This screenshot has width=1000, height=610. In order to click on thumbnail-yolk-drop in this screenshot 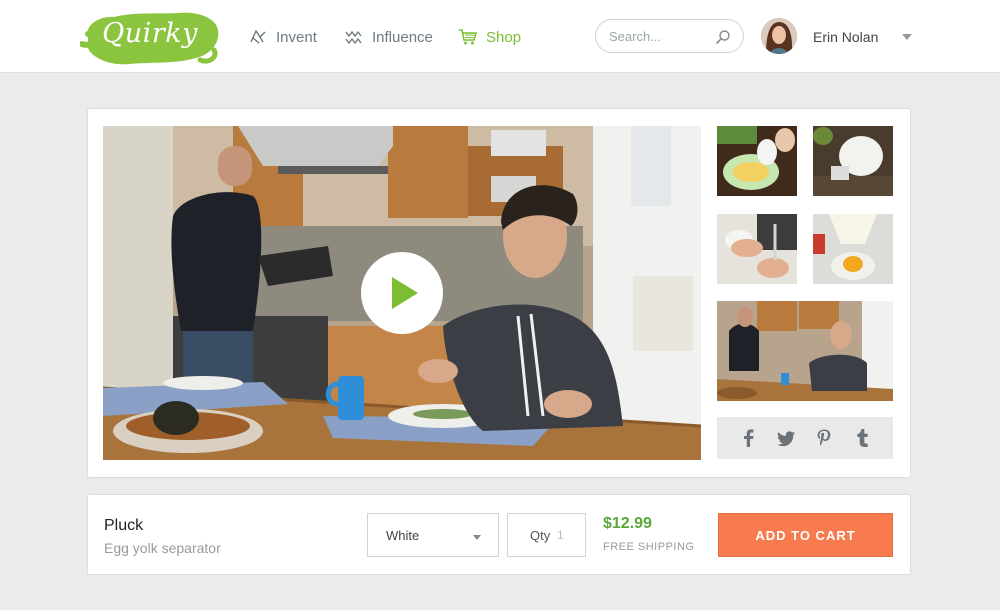, I will do `click(853, 249)`.